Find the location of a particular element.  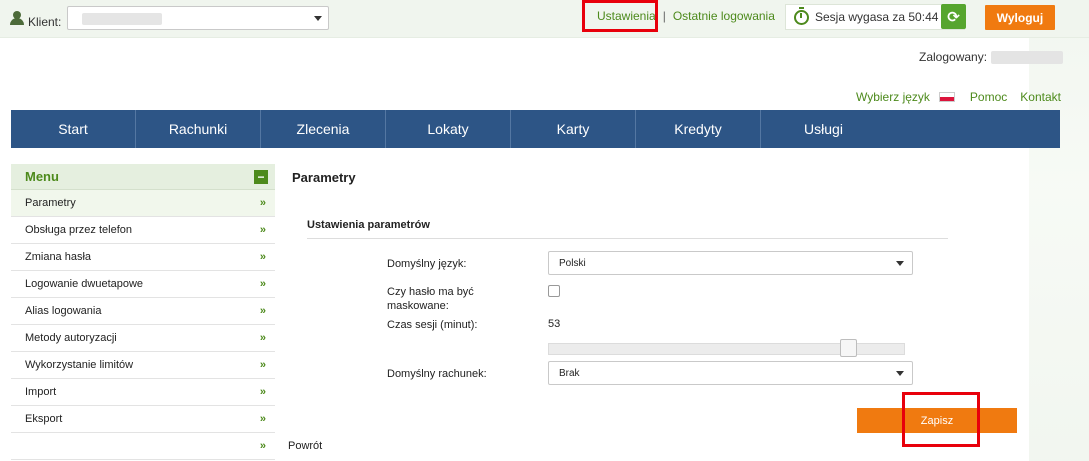

default-language-select: Polski is located at coordinates (730, 263).